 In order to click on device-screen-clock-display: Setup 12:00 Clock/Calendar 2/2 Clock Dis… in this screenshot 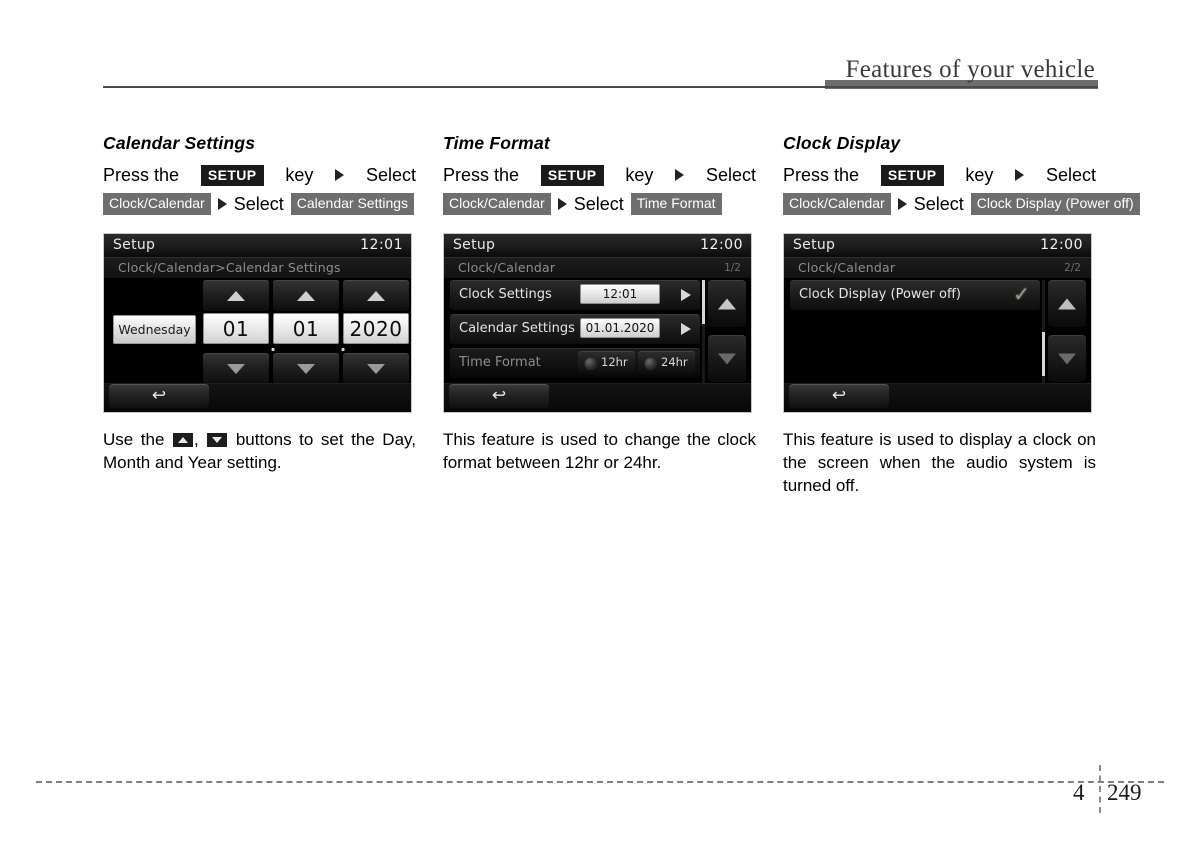, I will do `click(937, 323)`.